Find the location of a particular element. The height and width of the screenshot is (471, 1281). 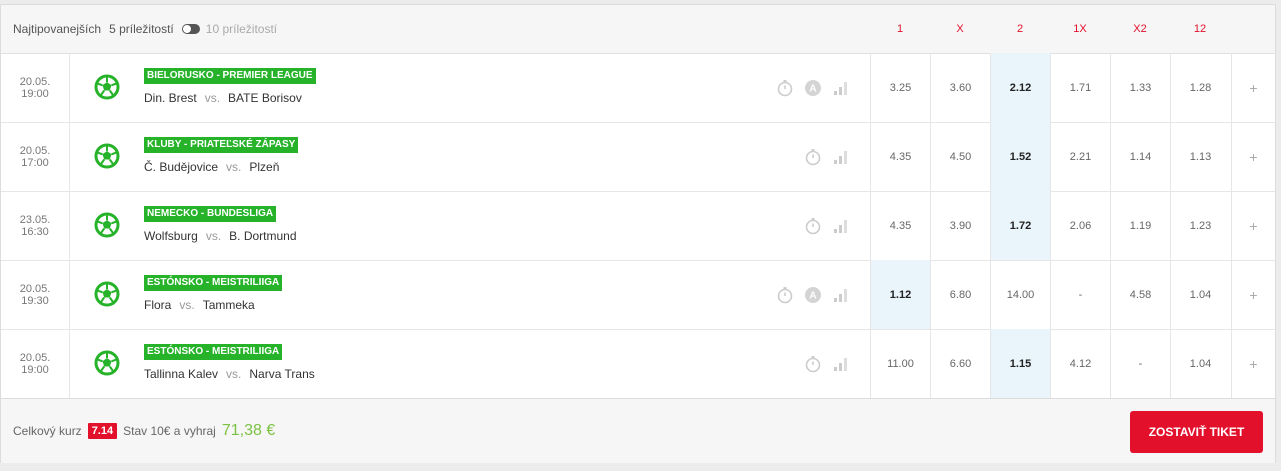

column-header: X is located at coordinates (960, 29).